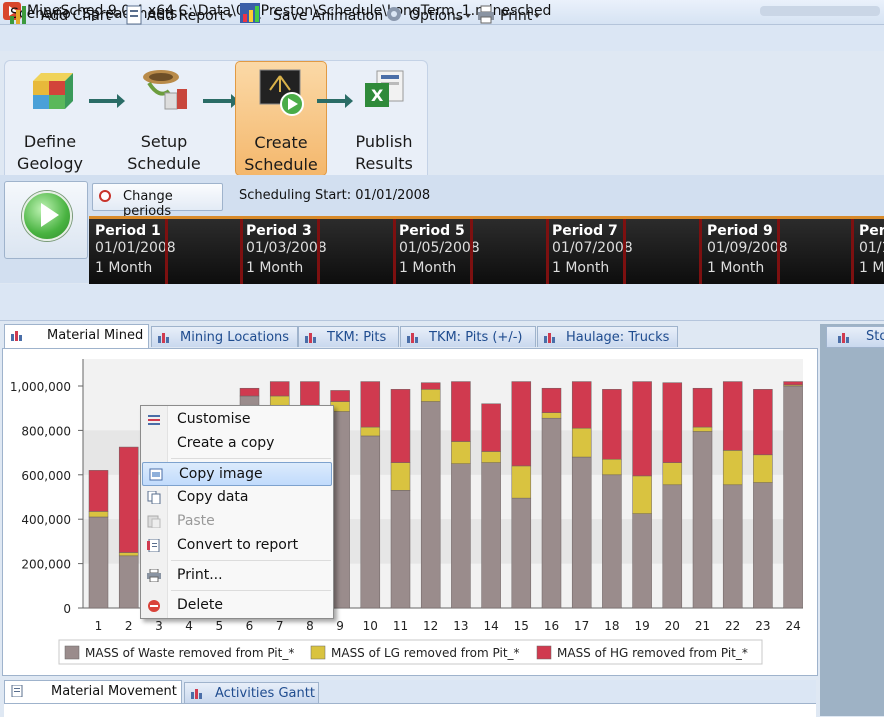 The image size is (884, 717). What do you see at coordinates (189, 653) in the screenshot?
I see `legend-label: MASS of Waste removed from Pit_*` at bounding box center [189, 653].